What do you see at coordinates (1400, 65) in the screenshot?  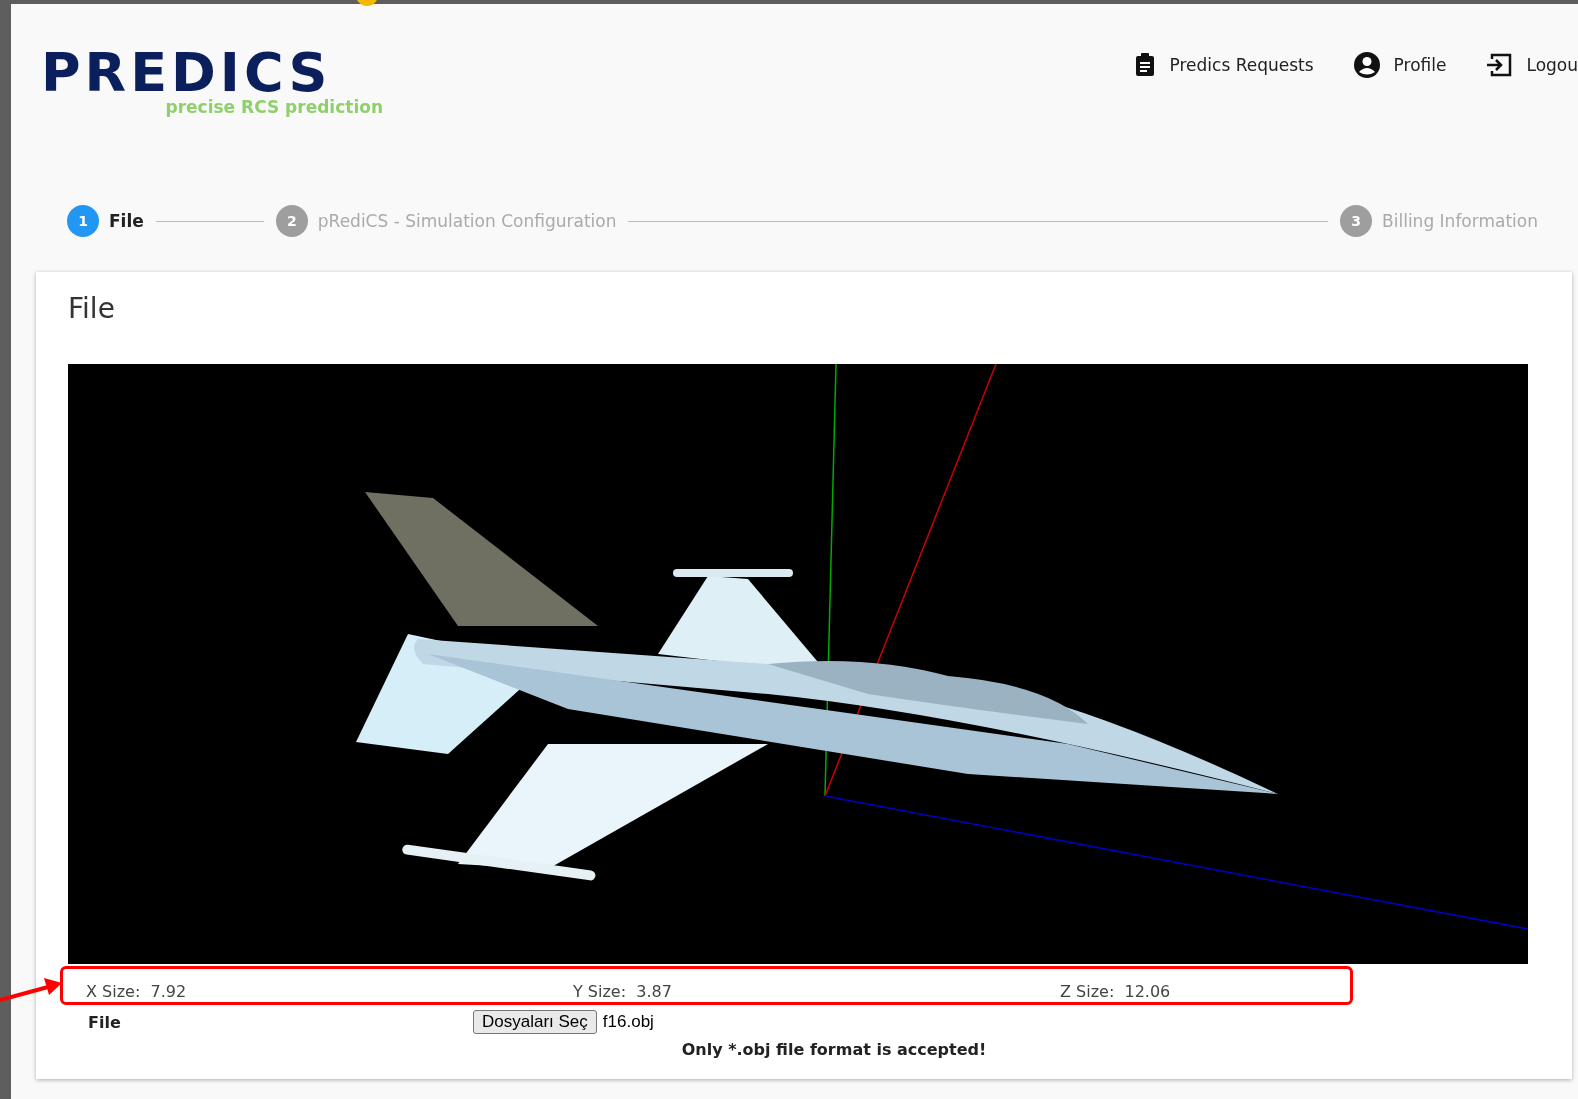 I see `nav-link: Profile` at bounding box center [1400, 65].